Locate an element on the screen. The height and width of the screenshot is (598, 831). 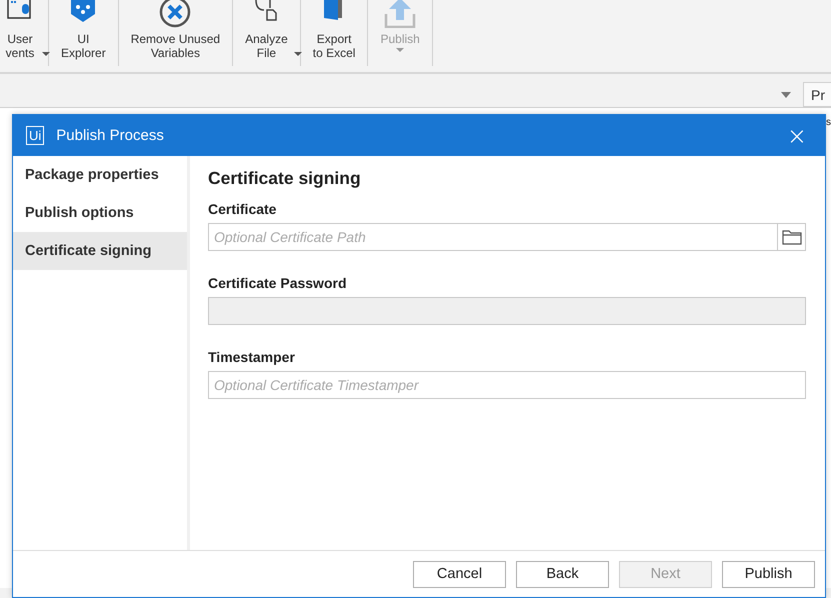
folder-button is located at coordinates (792, 237).